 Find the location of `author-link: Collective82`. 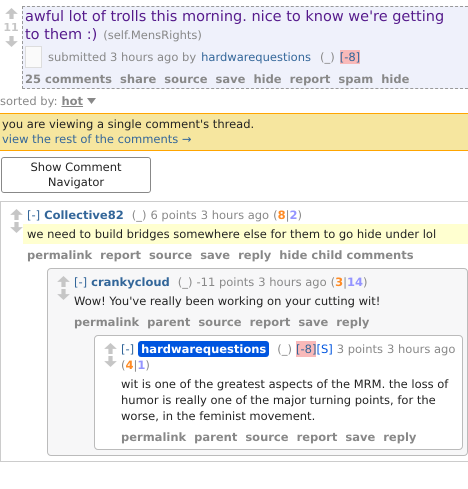

author-link: Collective82 is located at coordinates (84, 215).